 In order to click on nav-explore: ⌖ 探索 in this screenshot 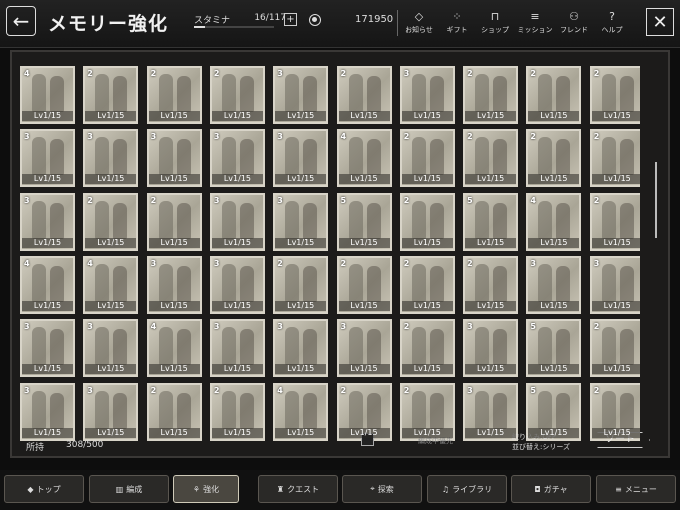, I will do `click(382, 489)`.